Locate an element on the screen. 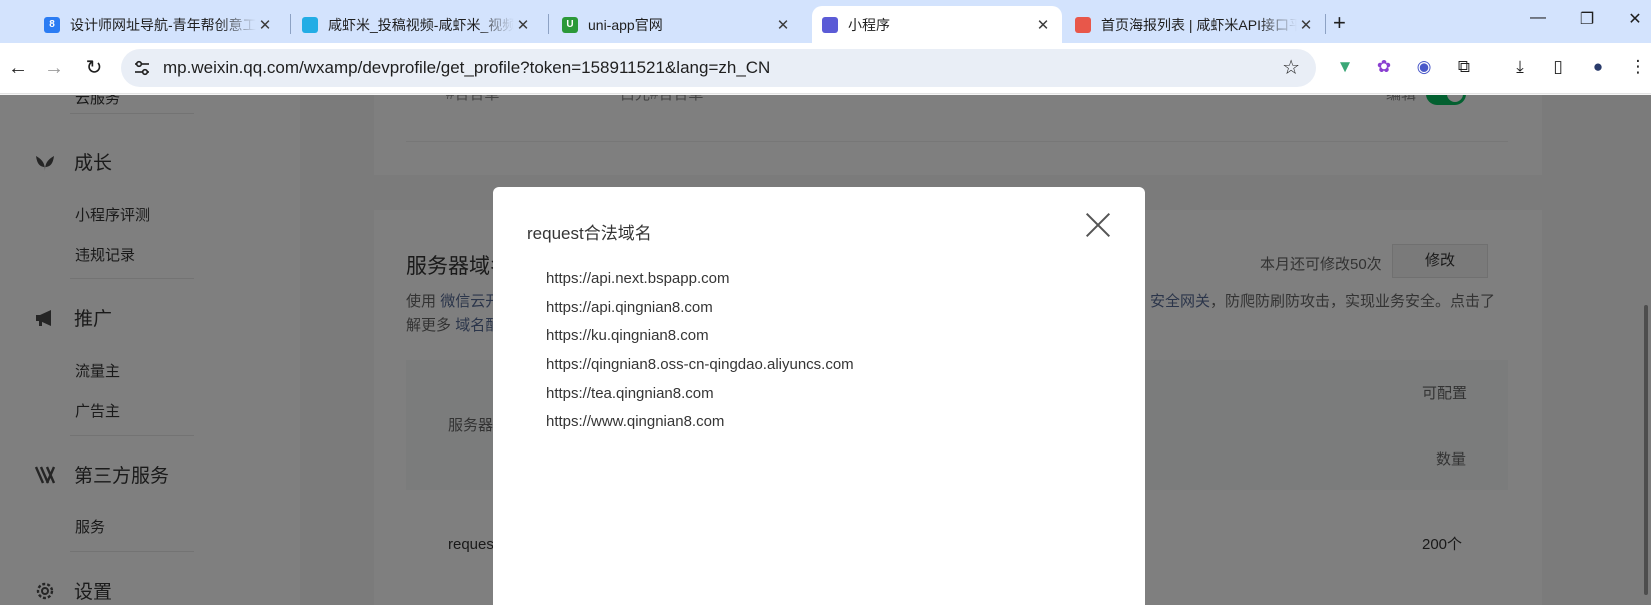 The image size is (1651, 605). tab-favicon-icon: 8 is located at coordinates (52, 24).